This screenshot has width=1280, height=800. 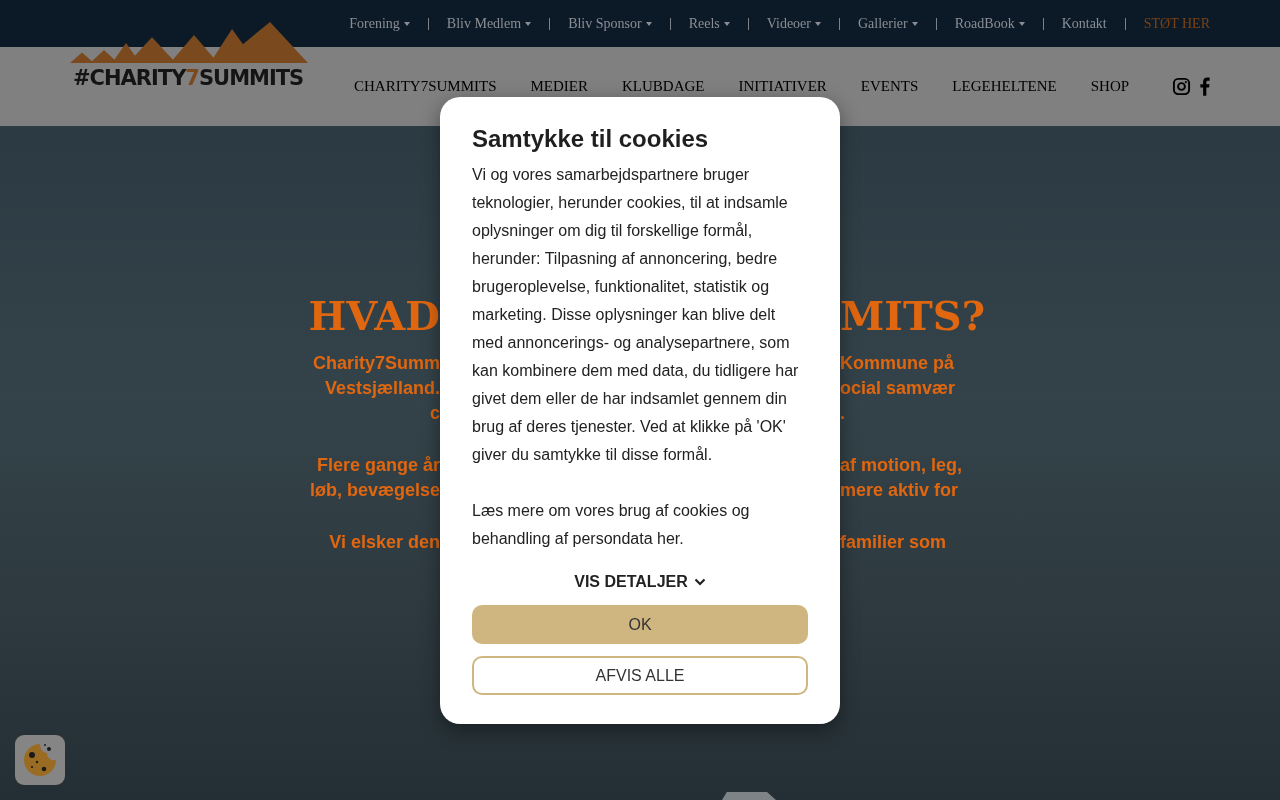 I want to click on top-menu-link: Forening, so click(x=379, y=23).